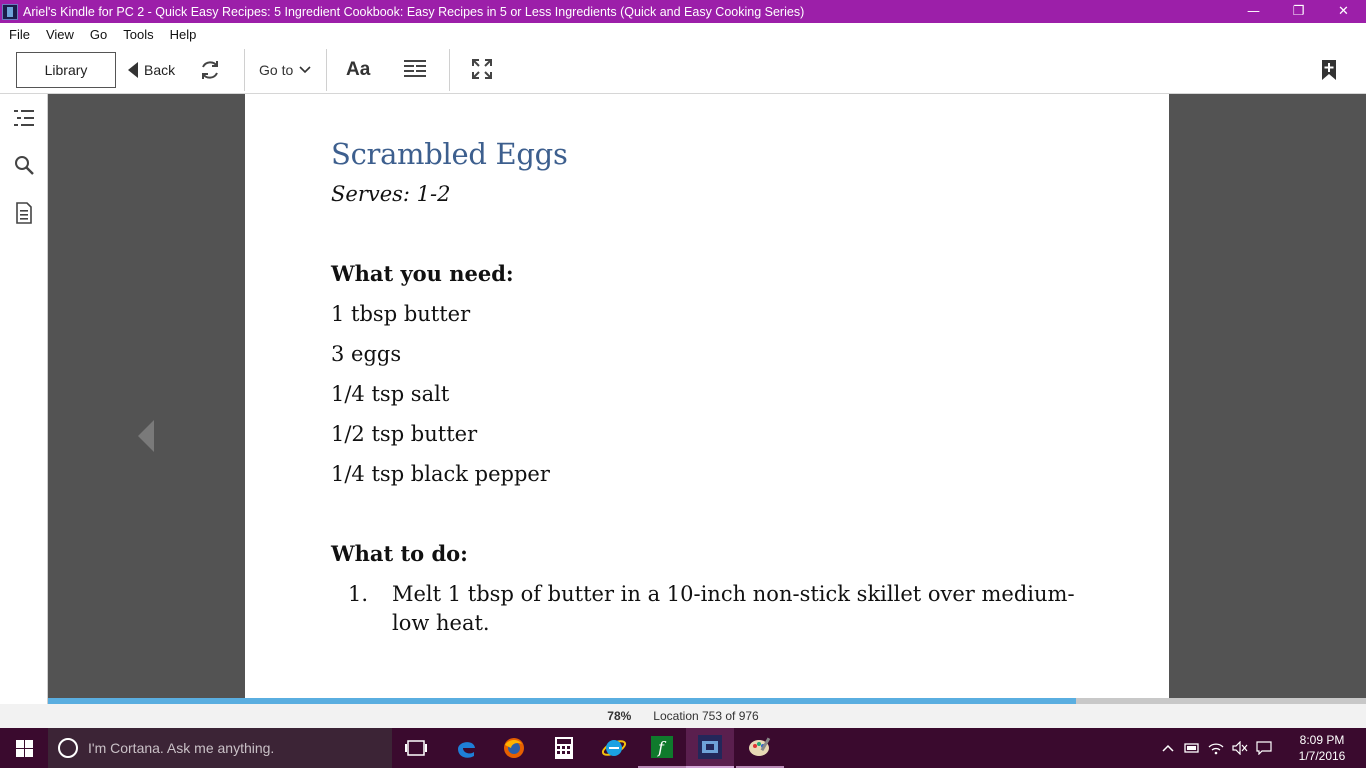  Describe the element at coordinates (1322, 748) in the screenshot. I see `system-clock: 8:09 PM 1/7/2016` at that location.